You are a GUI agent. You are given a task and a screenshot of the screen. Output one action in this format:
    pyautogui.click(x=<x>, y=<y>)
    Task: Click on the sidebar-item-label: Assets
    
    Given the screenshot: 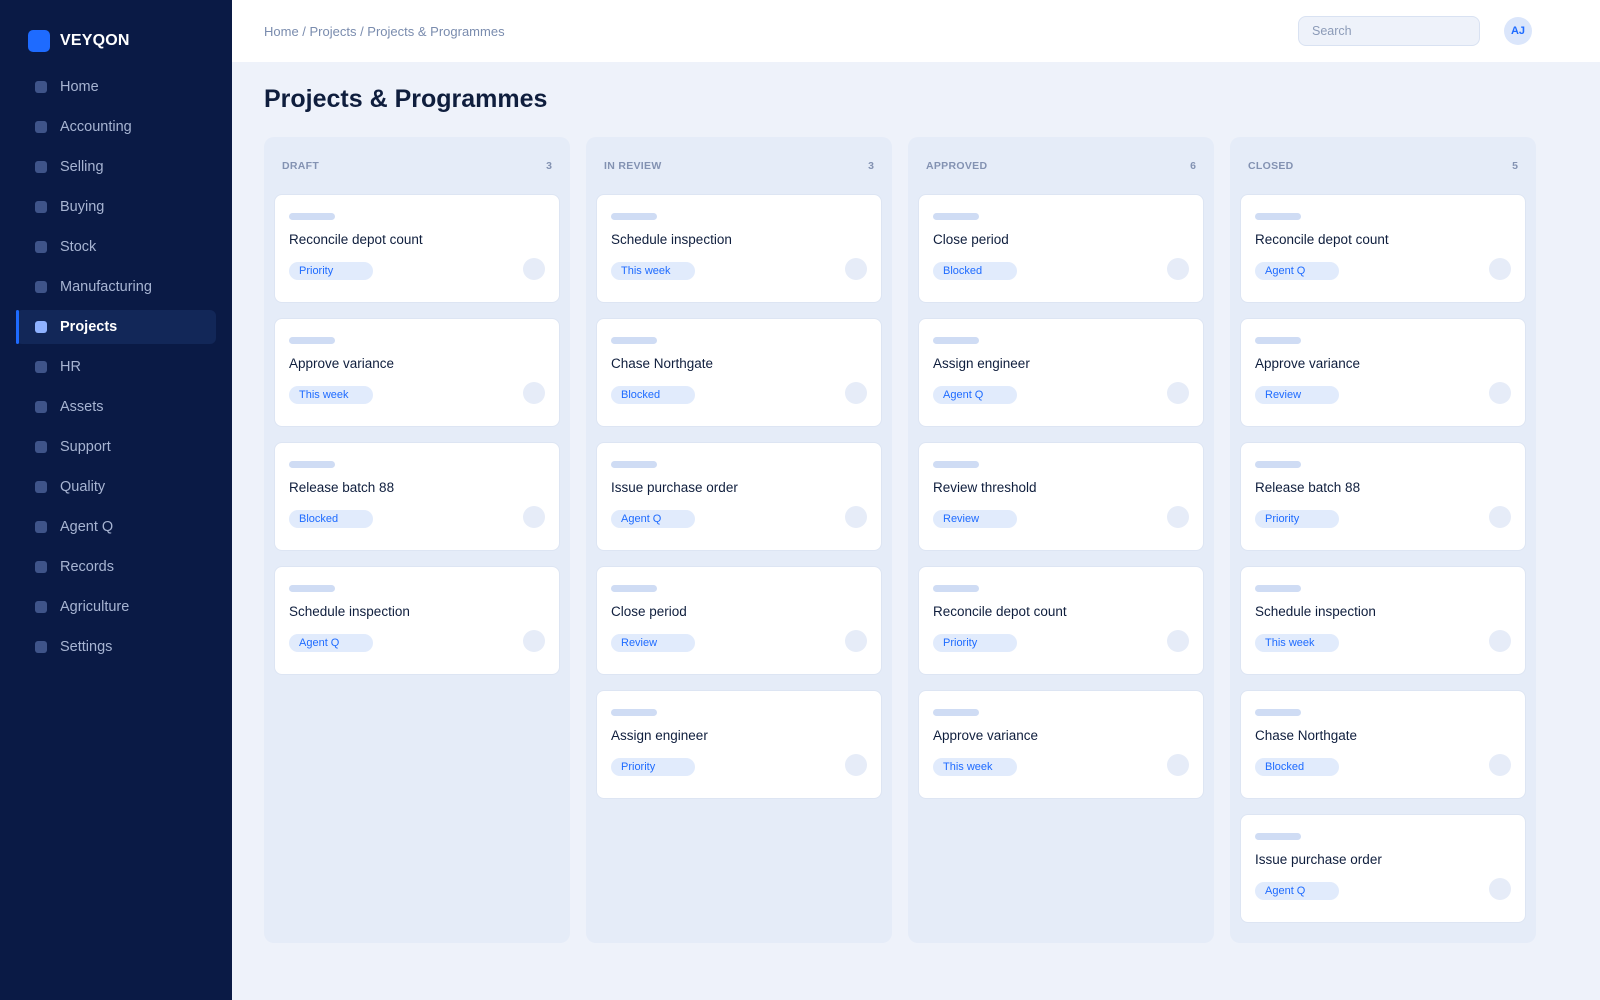 What is the action you would take?
    pyautogui.click(x=82, y=407)
    